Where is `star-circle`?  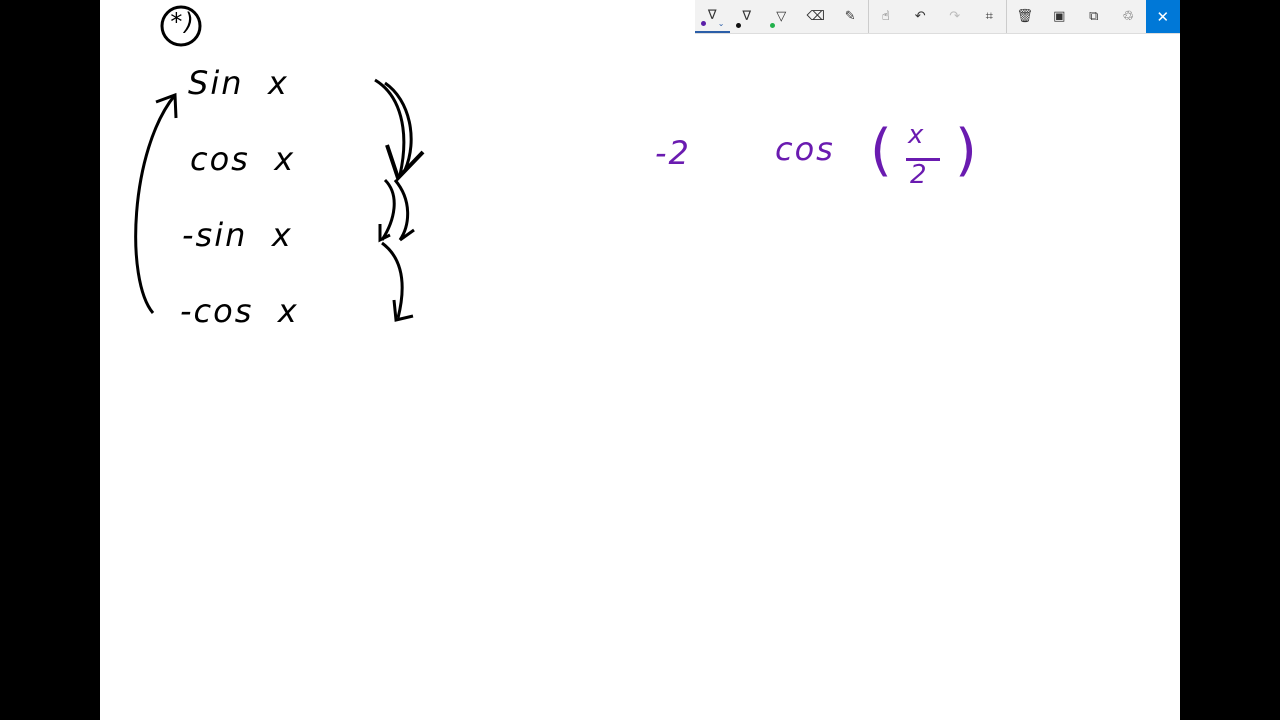 star-circle is located at coordinates (181, 26).